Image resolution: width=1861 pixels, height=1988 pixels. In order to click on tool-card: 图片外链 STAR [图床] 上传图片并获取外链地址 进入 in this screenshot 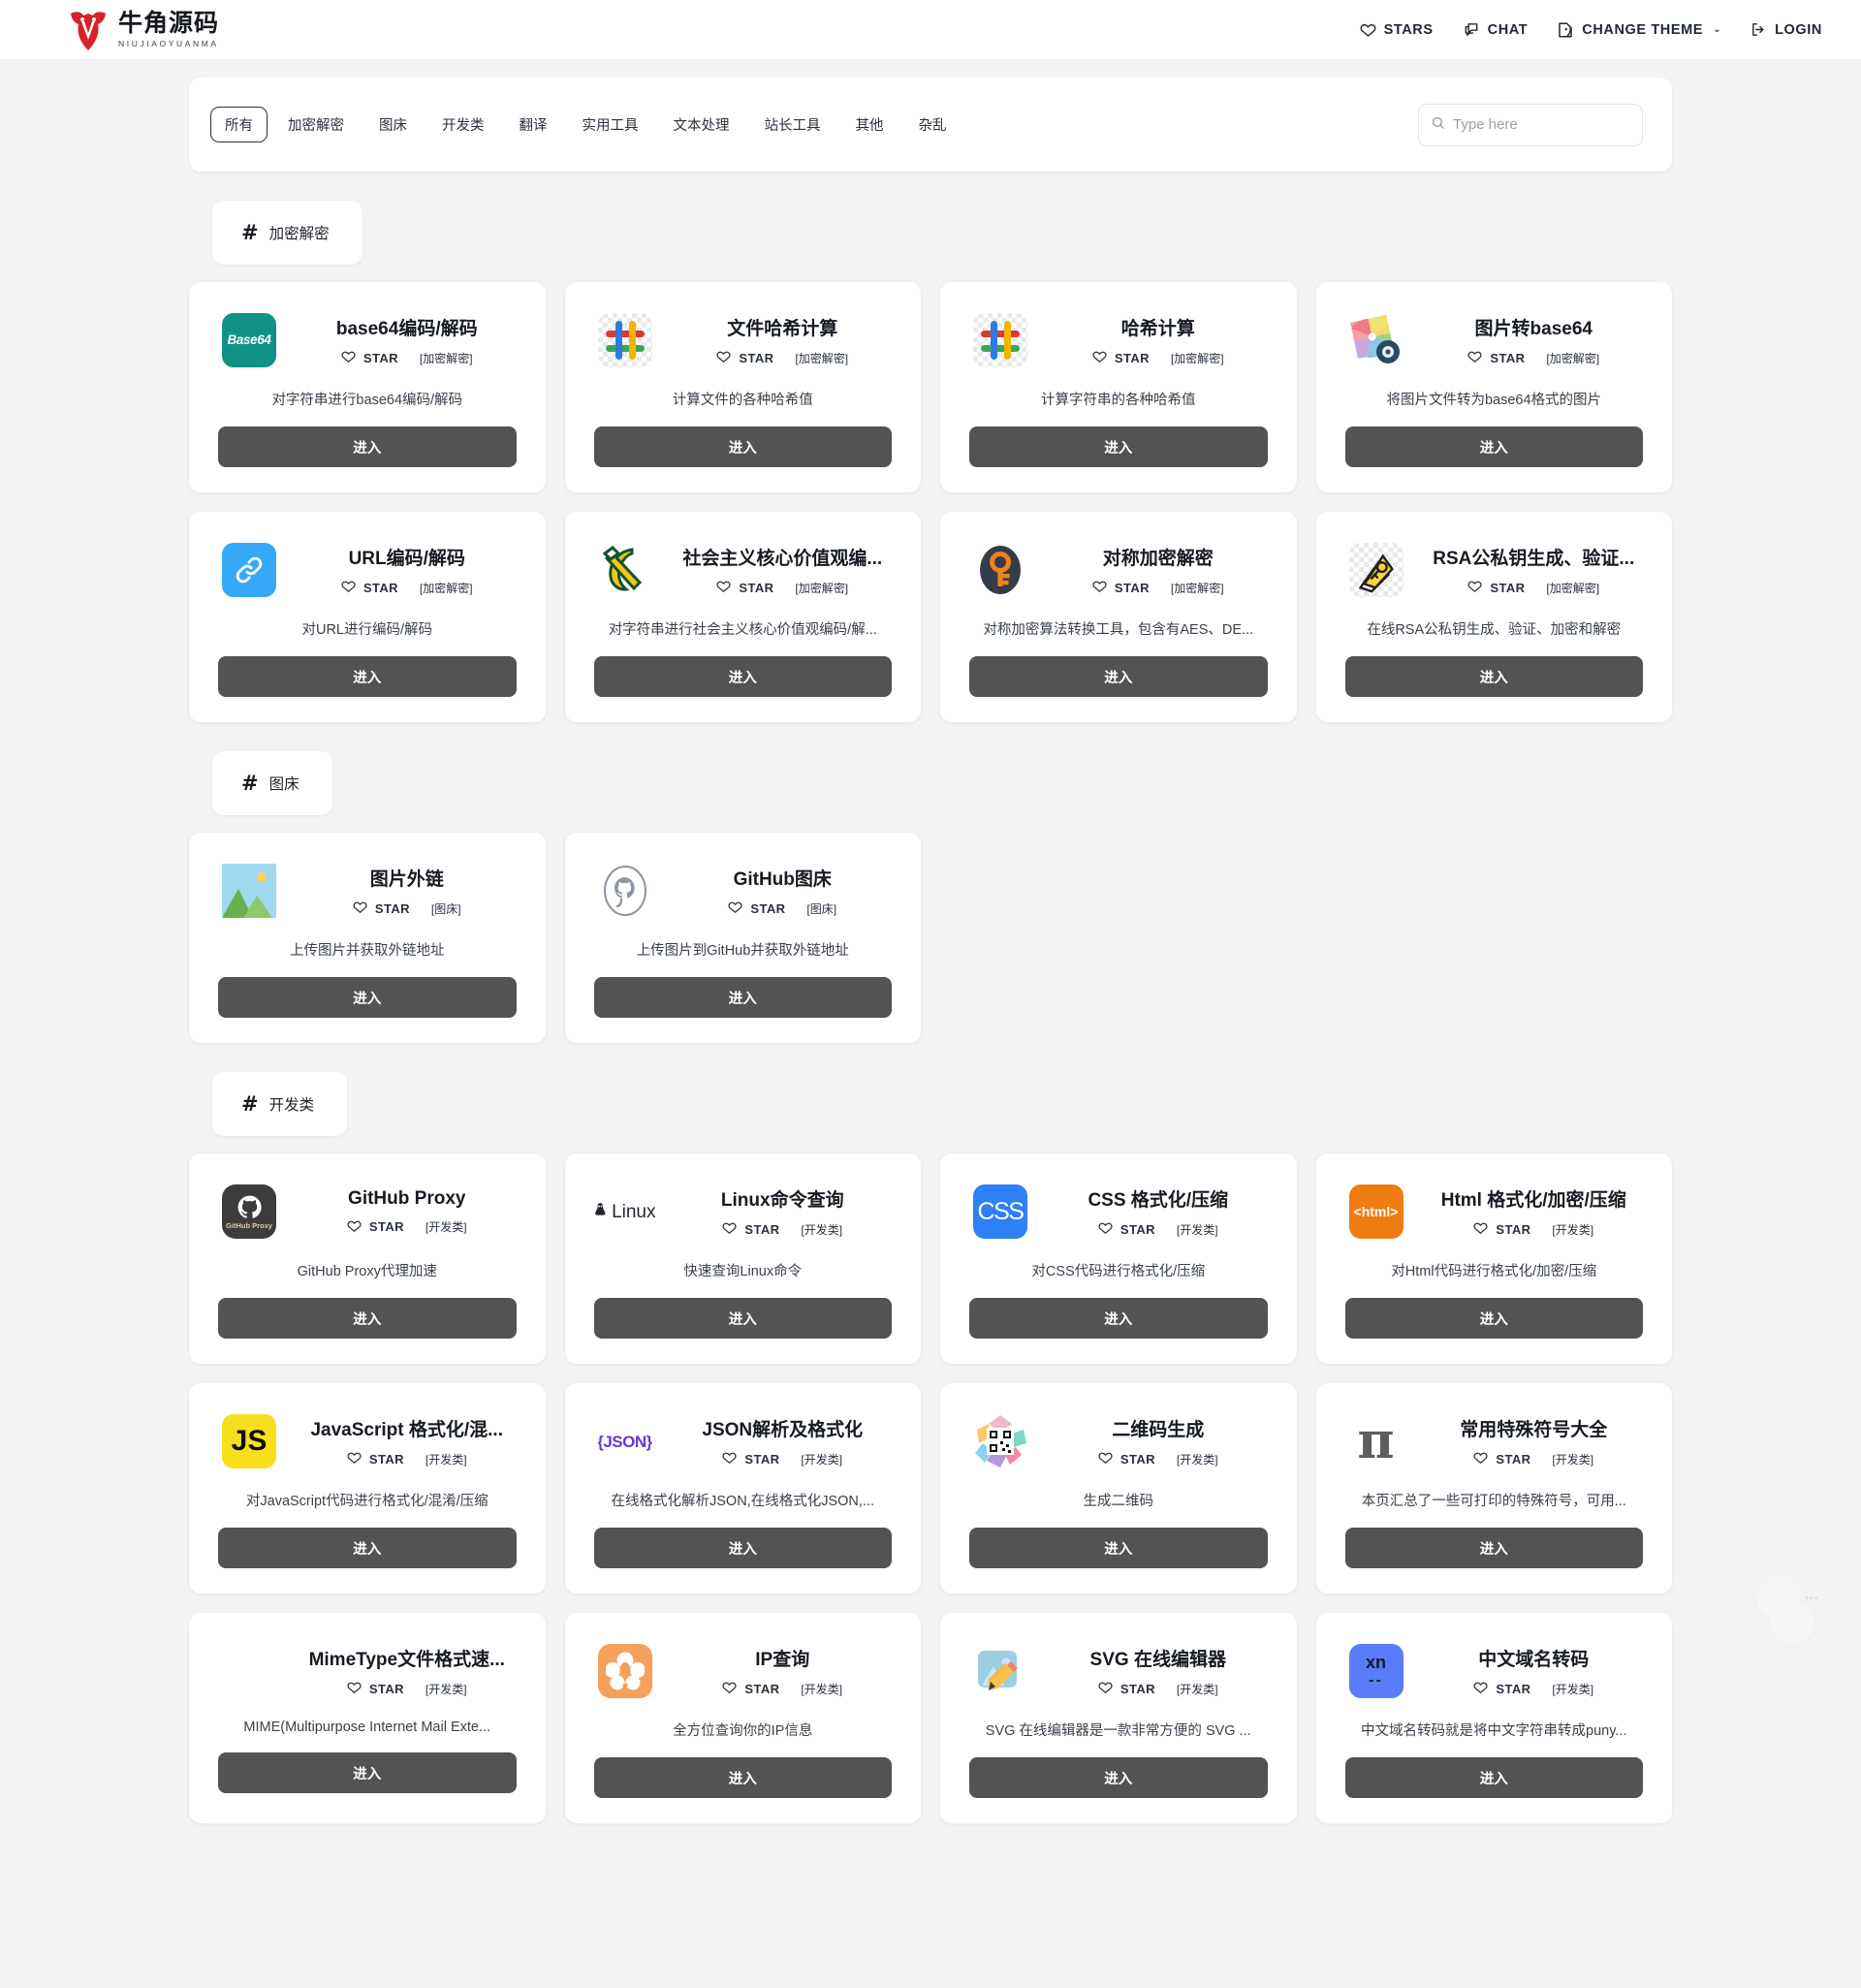, I will do `click(368, 938)`.